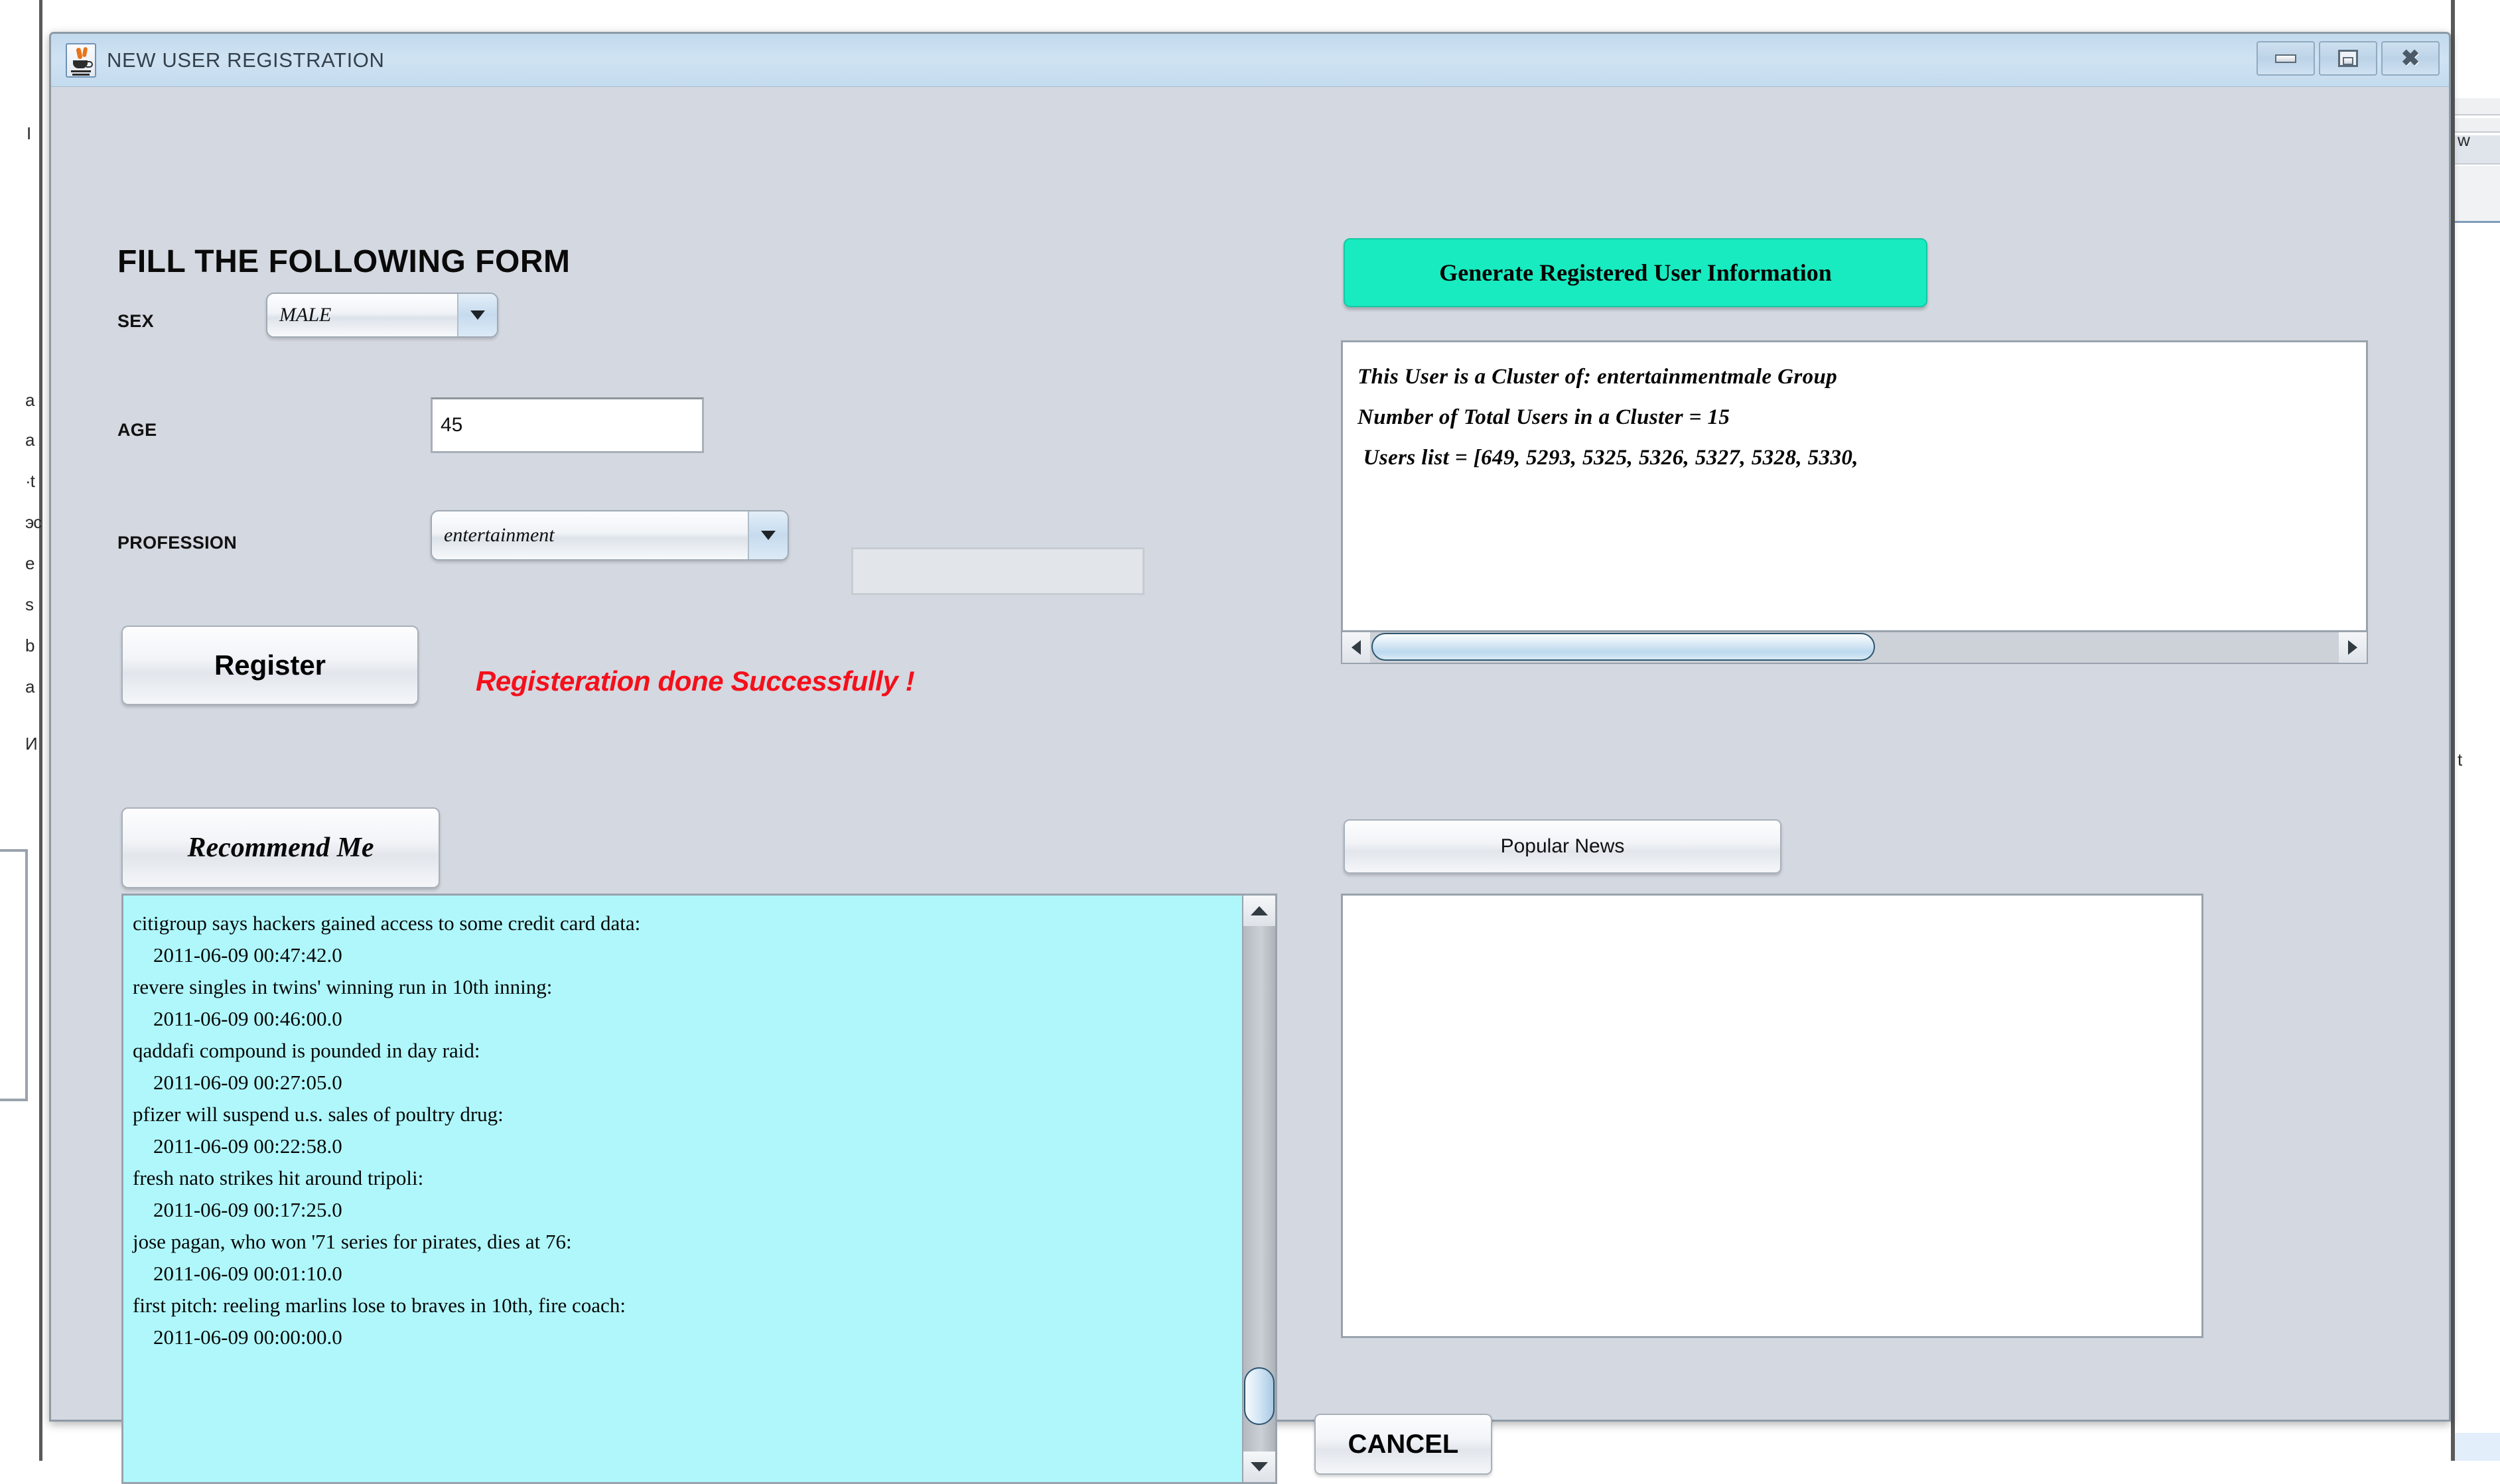 The image size is (2500, 1484). I want to click on recommend-button-label: Recommend Me, so click(280, 848).